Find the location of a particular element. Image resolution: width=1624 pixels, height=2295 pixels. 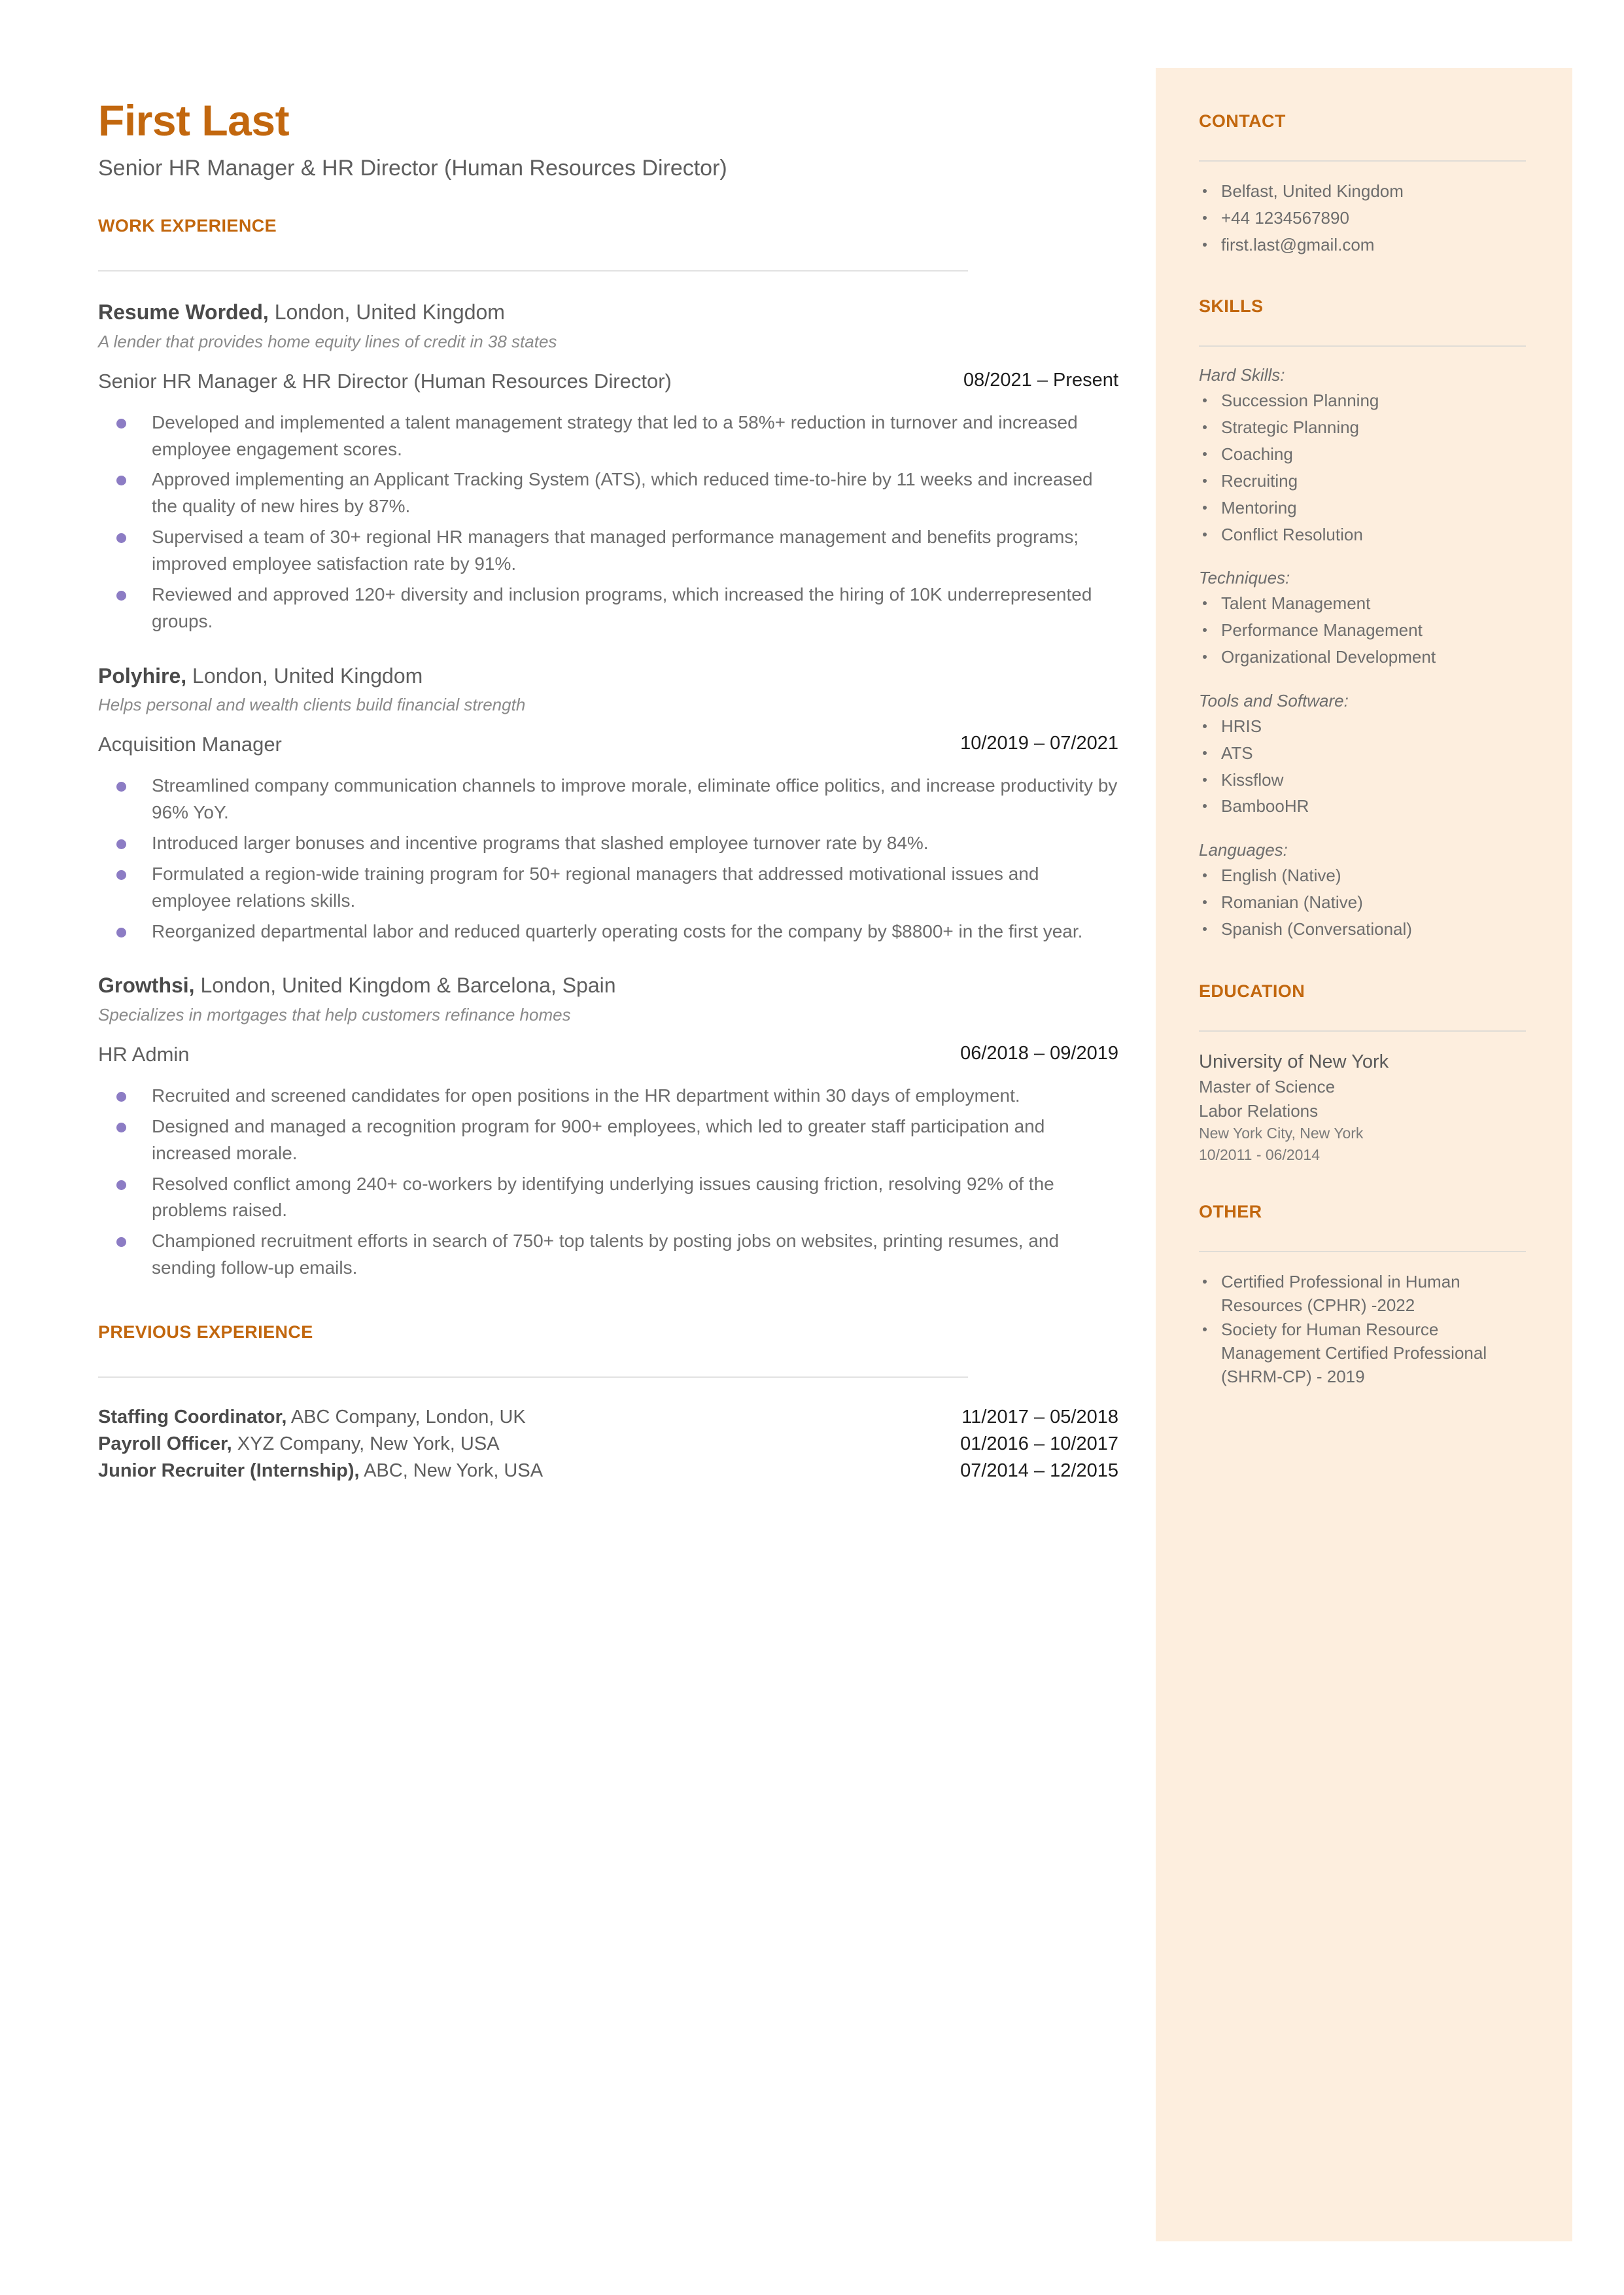

section-title-skills: SKILLS is located at coordinates (1231, 306).